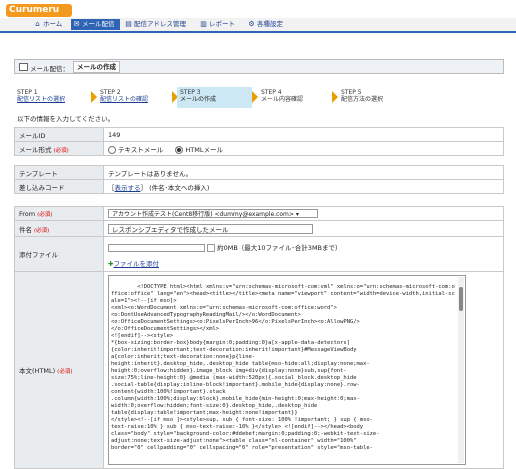 The height and width of the screenshot is (469, 516). What do you see at coordinates (461, 299) in the screenshot?
I see `scrollbar-thumb` at bounding box center [461, 299].